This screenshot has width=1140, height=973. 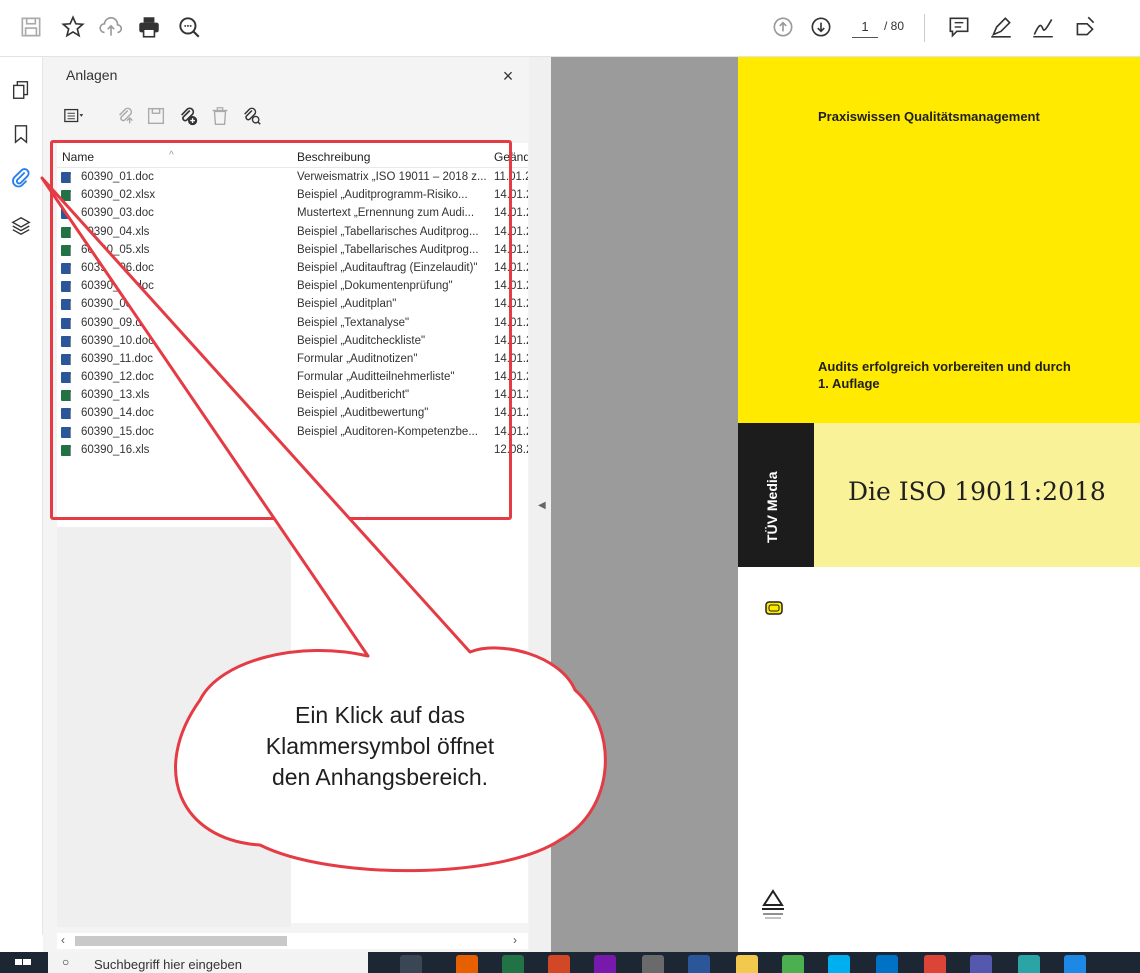 I want to click on pages-icon, so click(x=21, y=90).